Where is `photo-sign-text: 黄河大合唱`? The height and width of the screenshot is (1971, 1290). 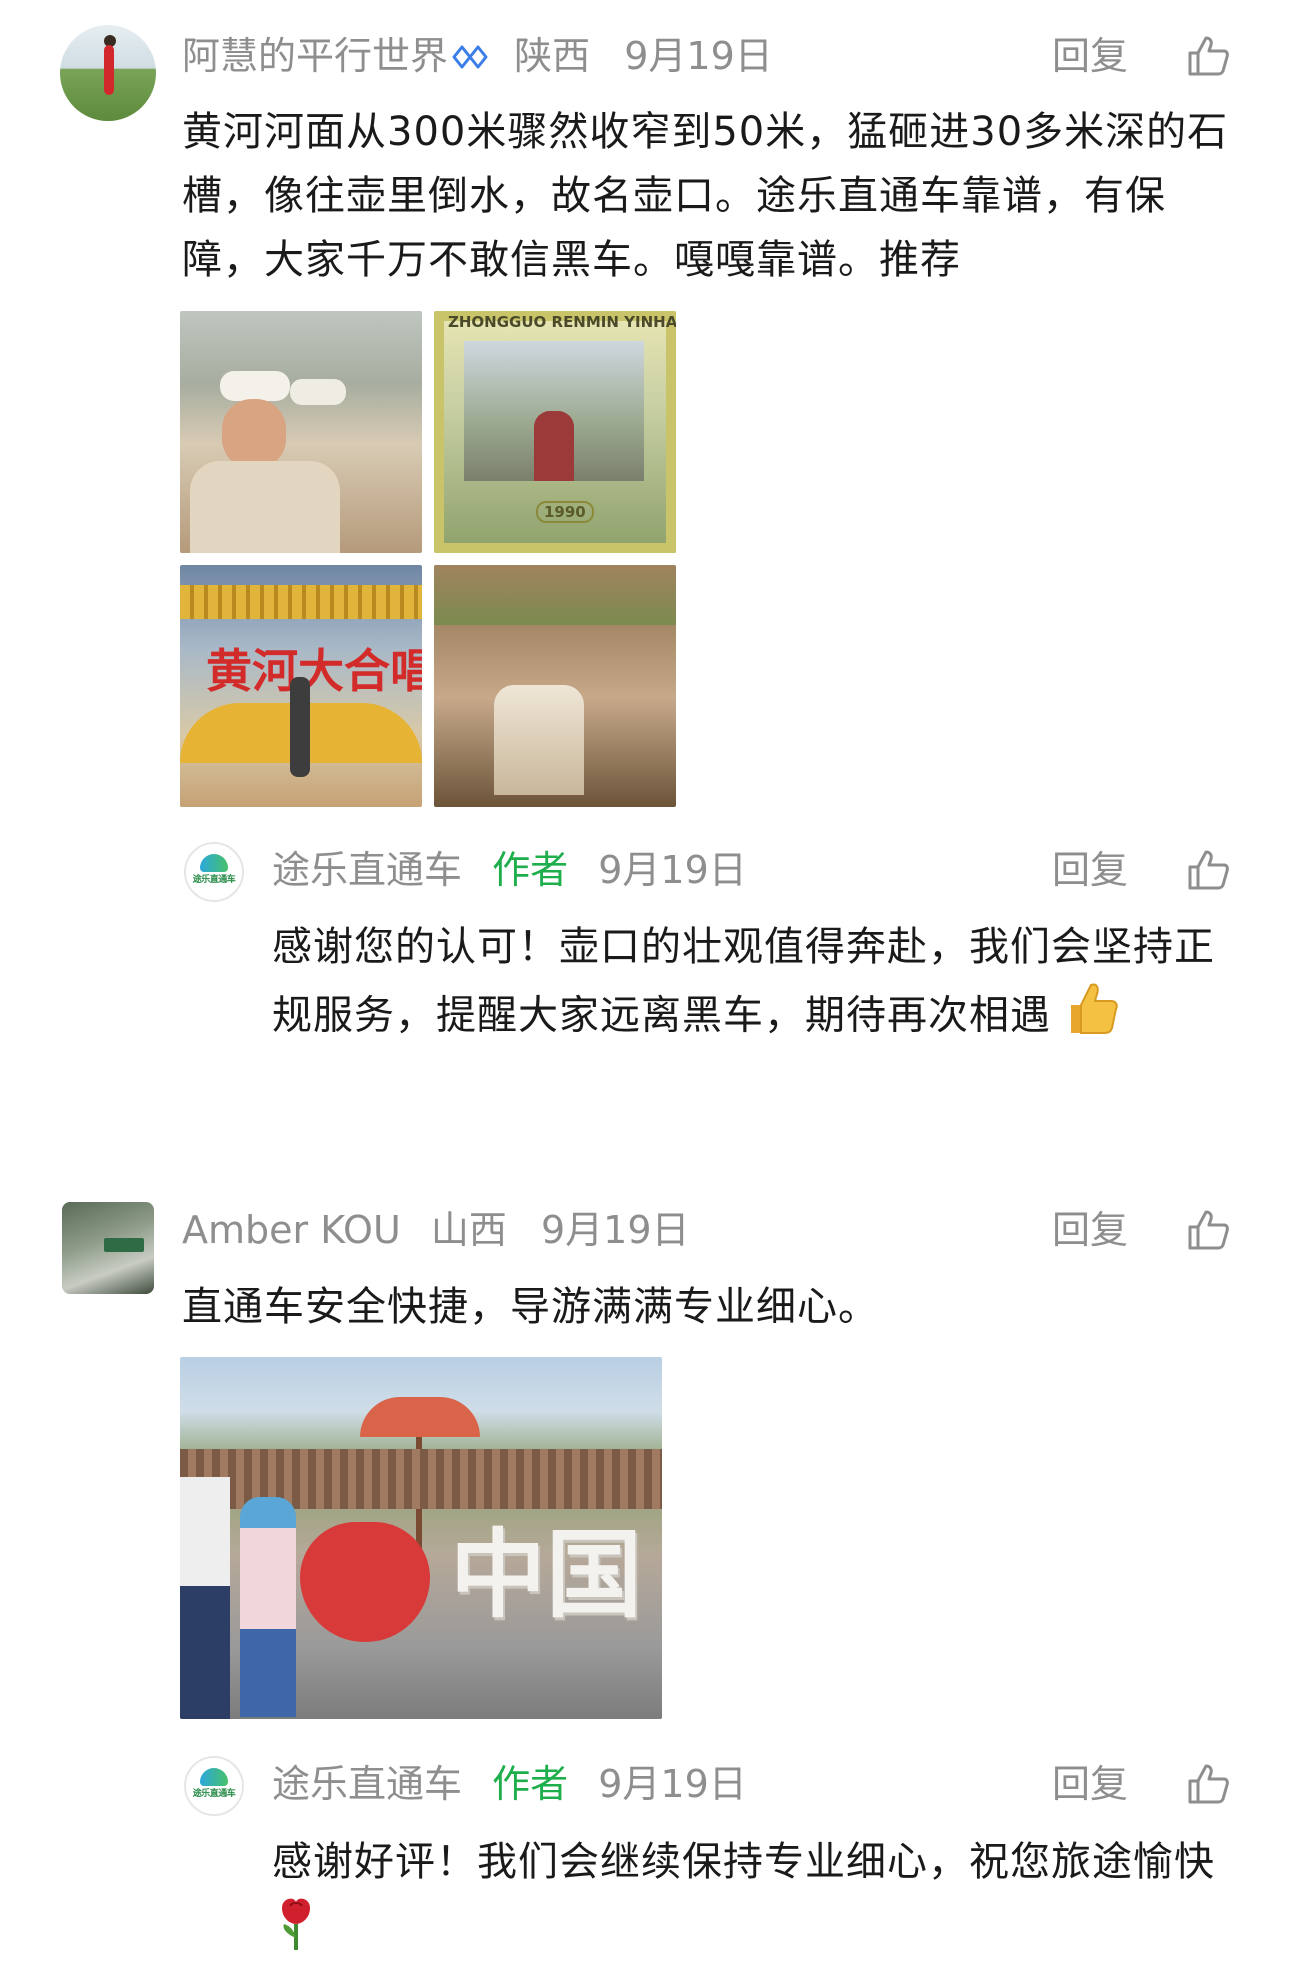
photo-sign-text: 黄河大合唱 is located at coordinates (314, 671).